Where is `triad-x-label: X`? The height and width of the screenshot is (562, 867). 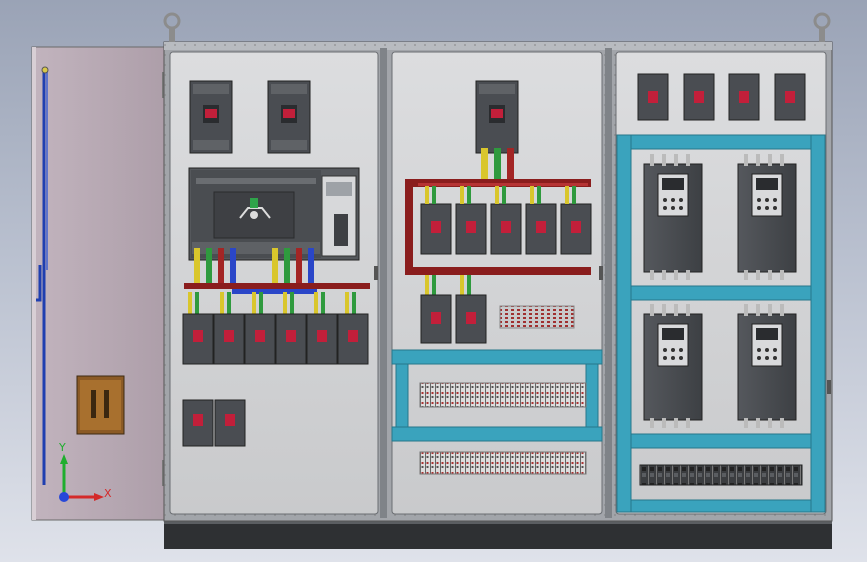
triad-x-label: X is located at coordinates (108, 493).